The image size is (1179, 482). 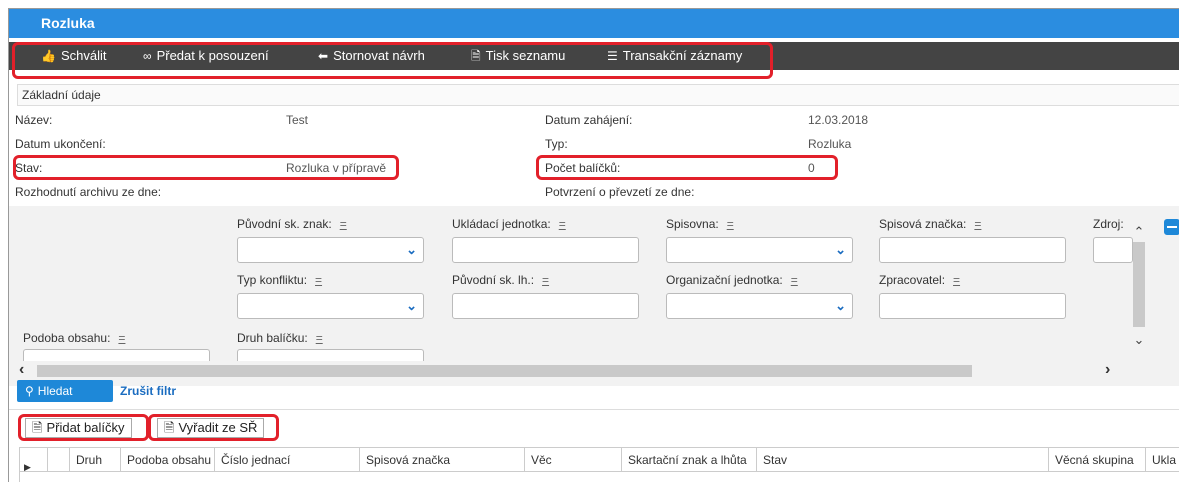 What do you see at coordinates (920, 280) in the screenshot?
I see `processor-label: Zpracovatel: =` at bounding box center [920, 280].